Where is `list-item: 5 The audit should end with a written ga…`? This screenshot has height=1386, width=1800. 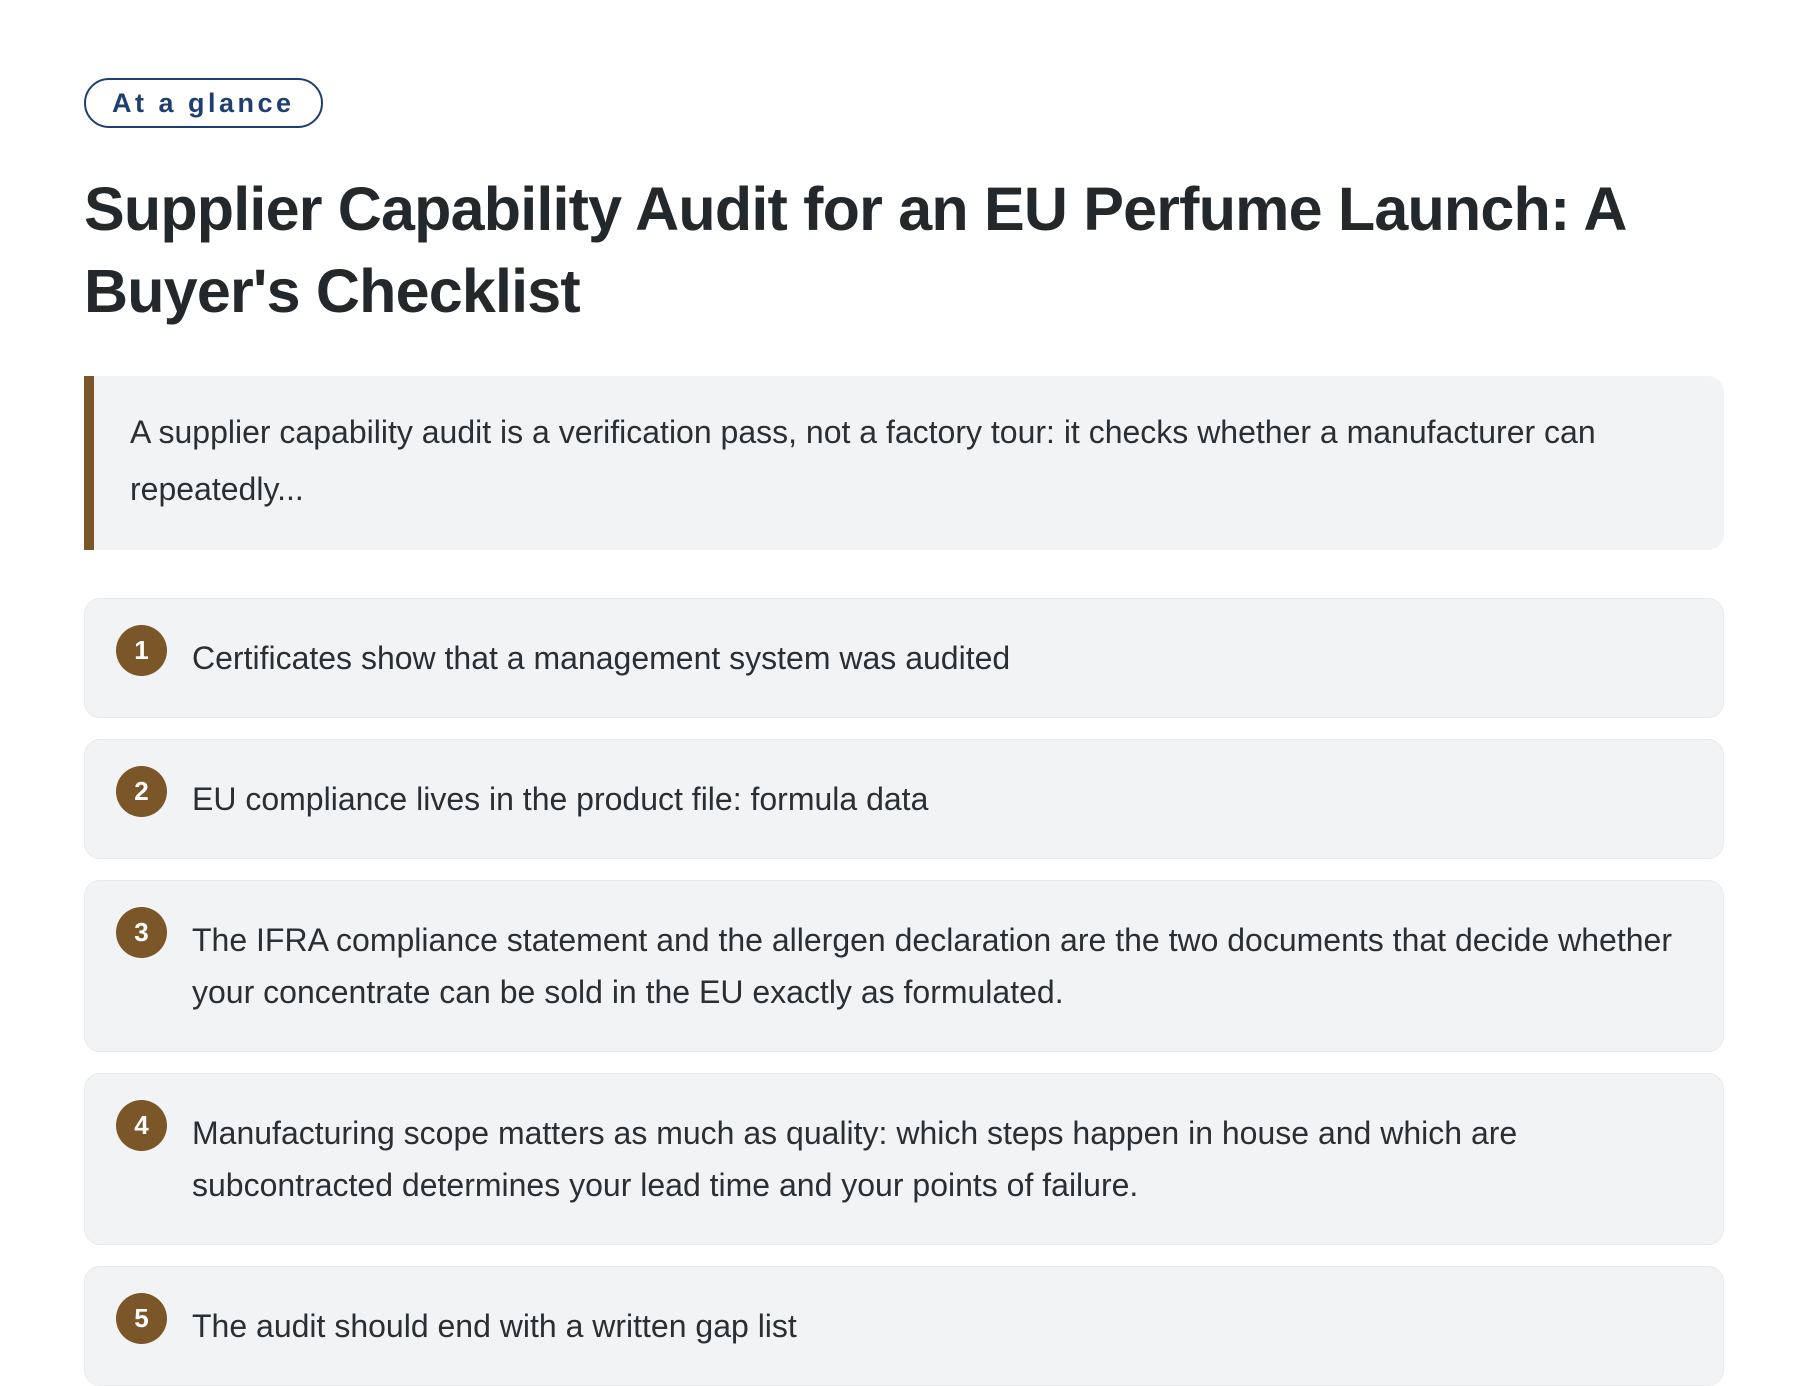 list-item: 5 The audit should end with a written ga… is located at coordinates (904, 1326).